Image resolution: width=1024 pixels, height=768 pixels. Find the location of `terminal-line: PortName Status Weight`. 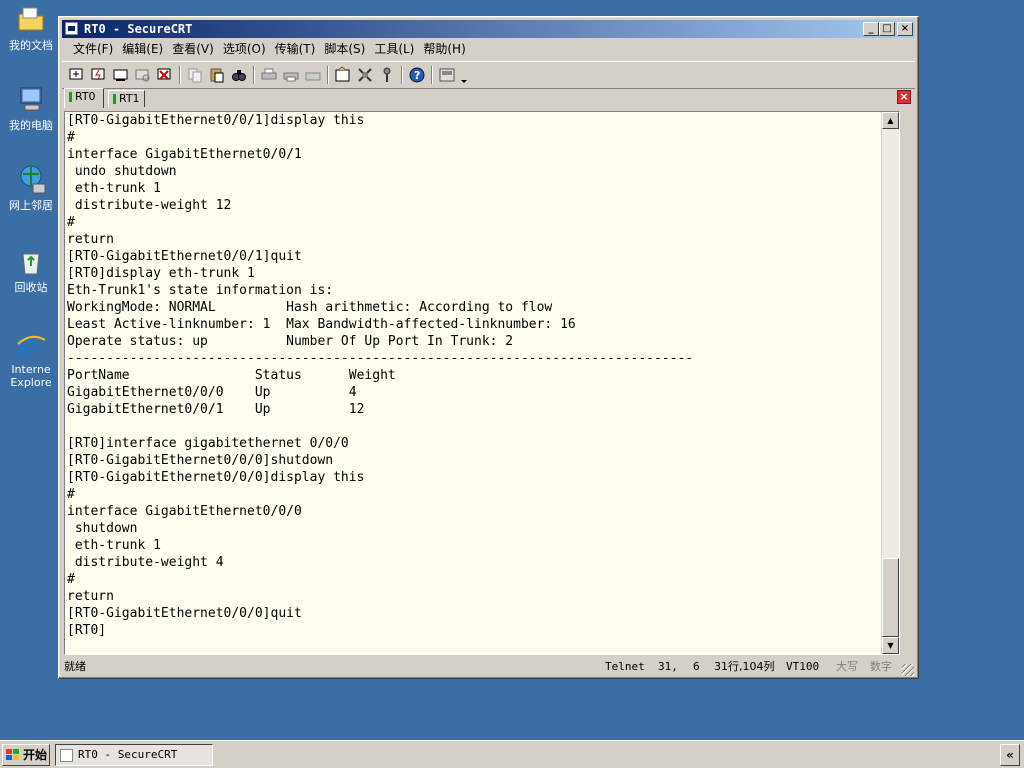

terminal-line: PortName Status Weight is located at coordinates (231, 375).